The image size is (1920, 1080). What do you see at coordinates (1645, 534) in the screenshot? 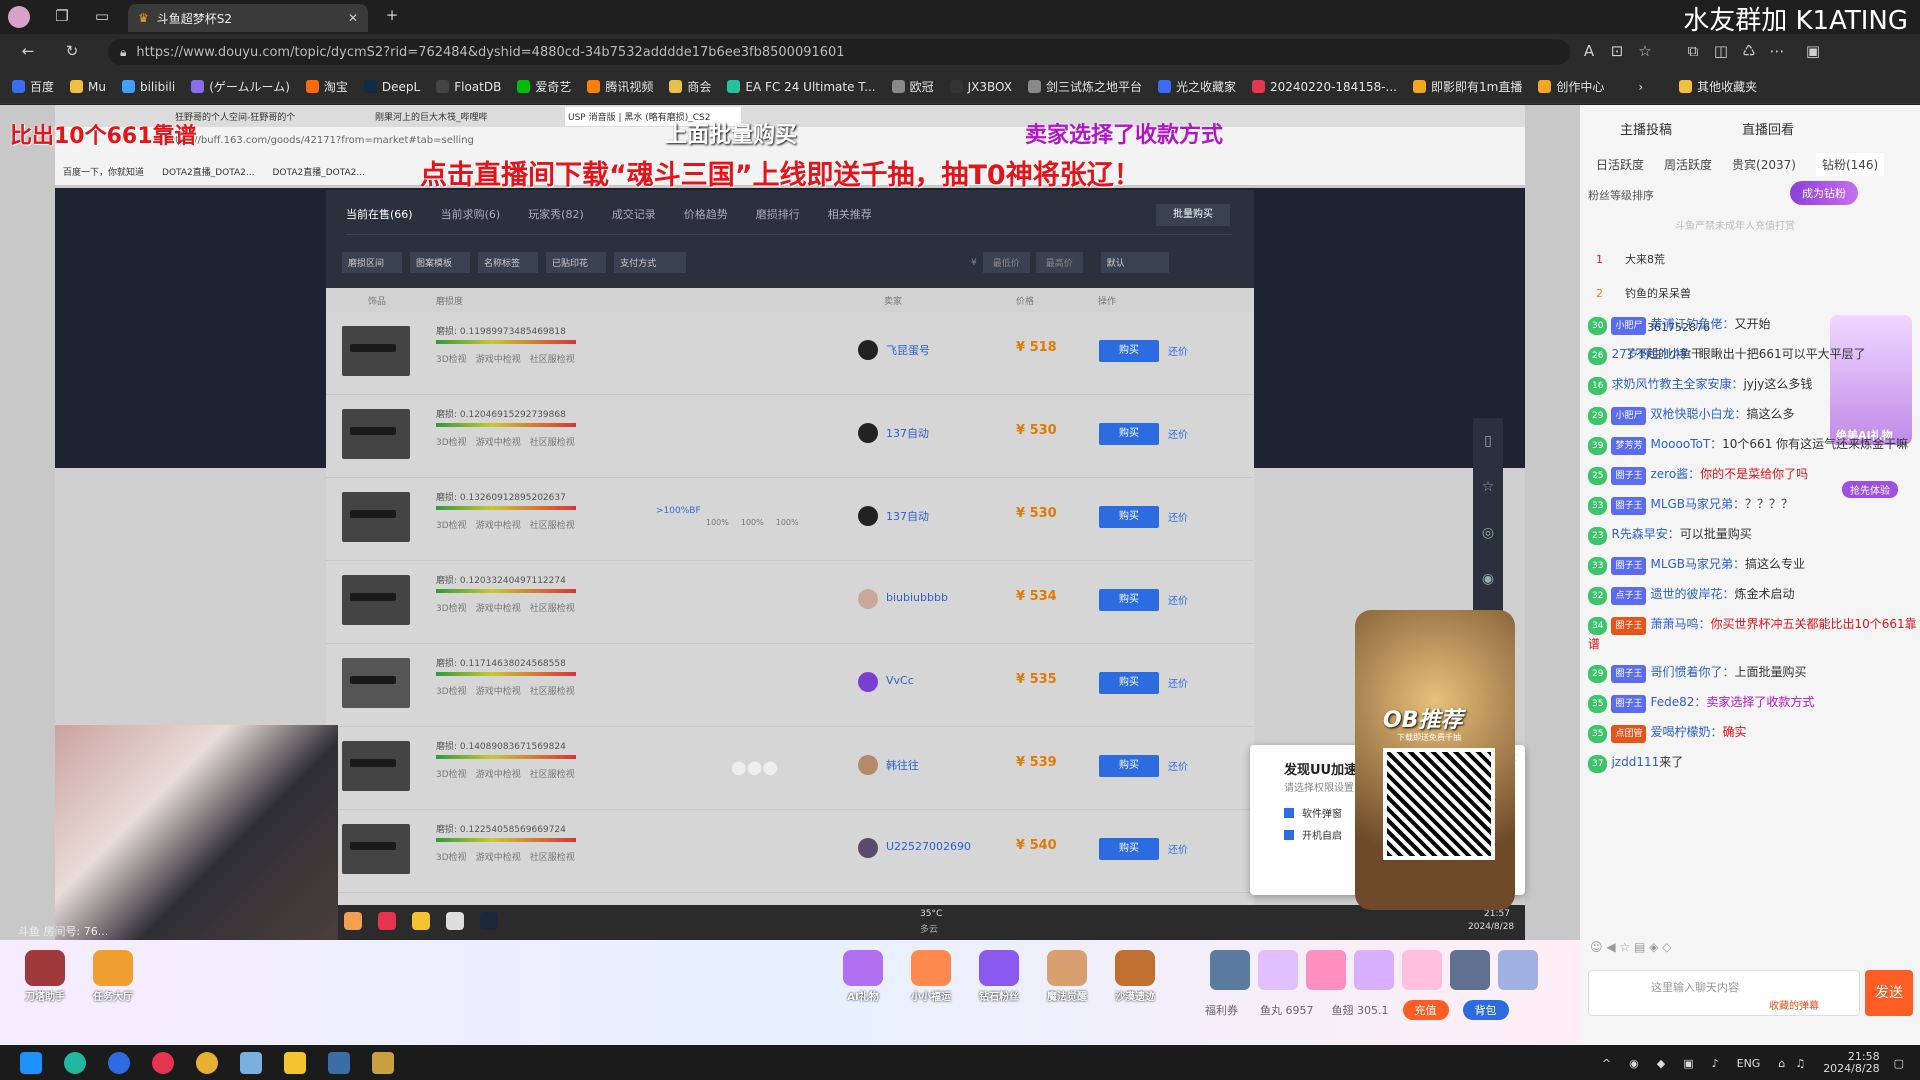
I see `chat-nick: R先森早安：` at bounding box center [1645, 534].